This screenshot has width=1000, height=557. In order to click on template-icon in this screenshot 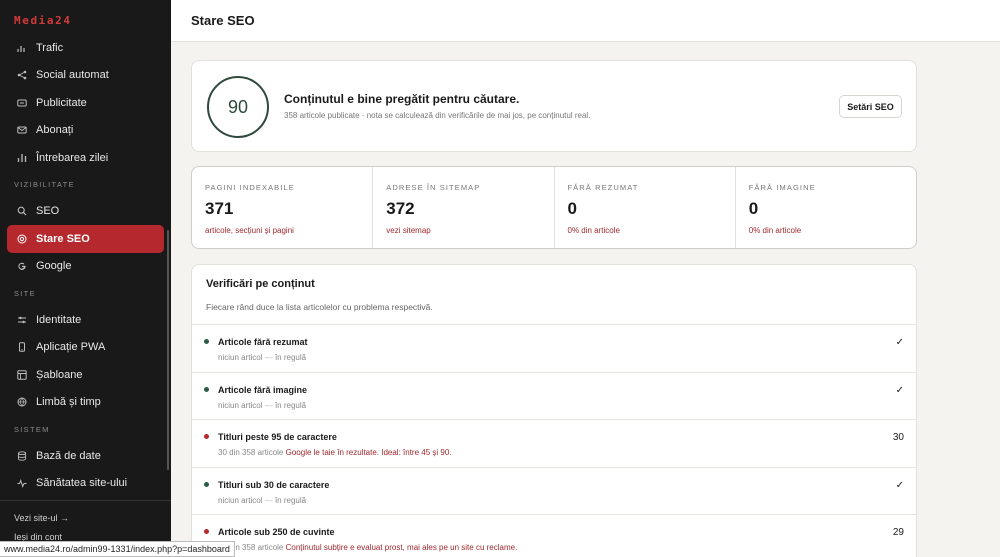, I will do `click(22, 375)`.